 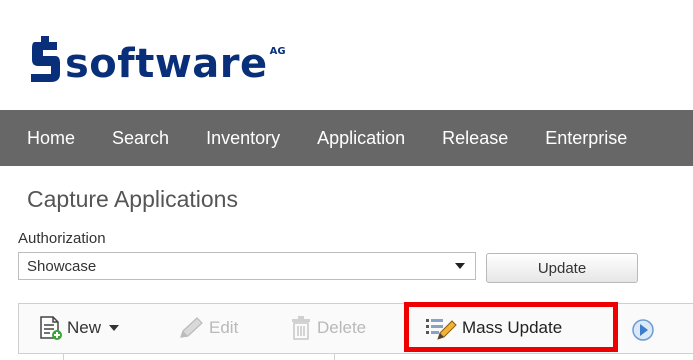 What do you see at coordinates (441, 329) in the screenshot?
I see `mass-edit-icon` at bounding box center [441, 329].